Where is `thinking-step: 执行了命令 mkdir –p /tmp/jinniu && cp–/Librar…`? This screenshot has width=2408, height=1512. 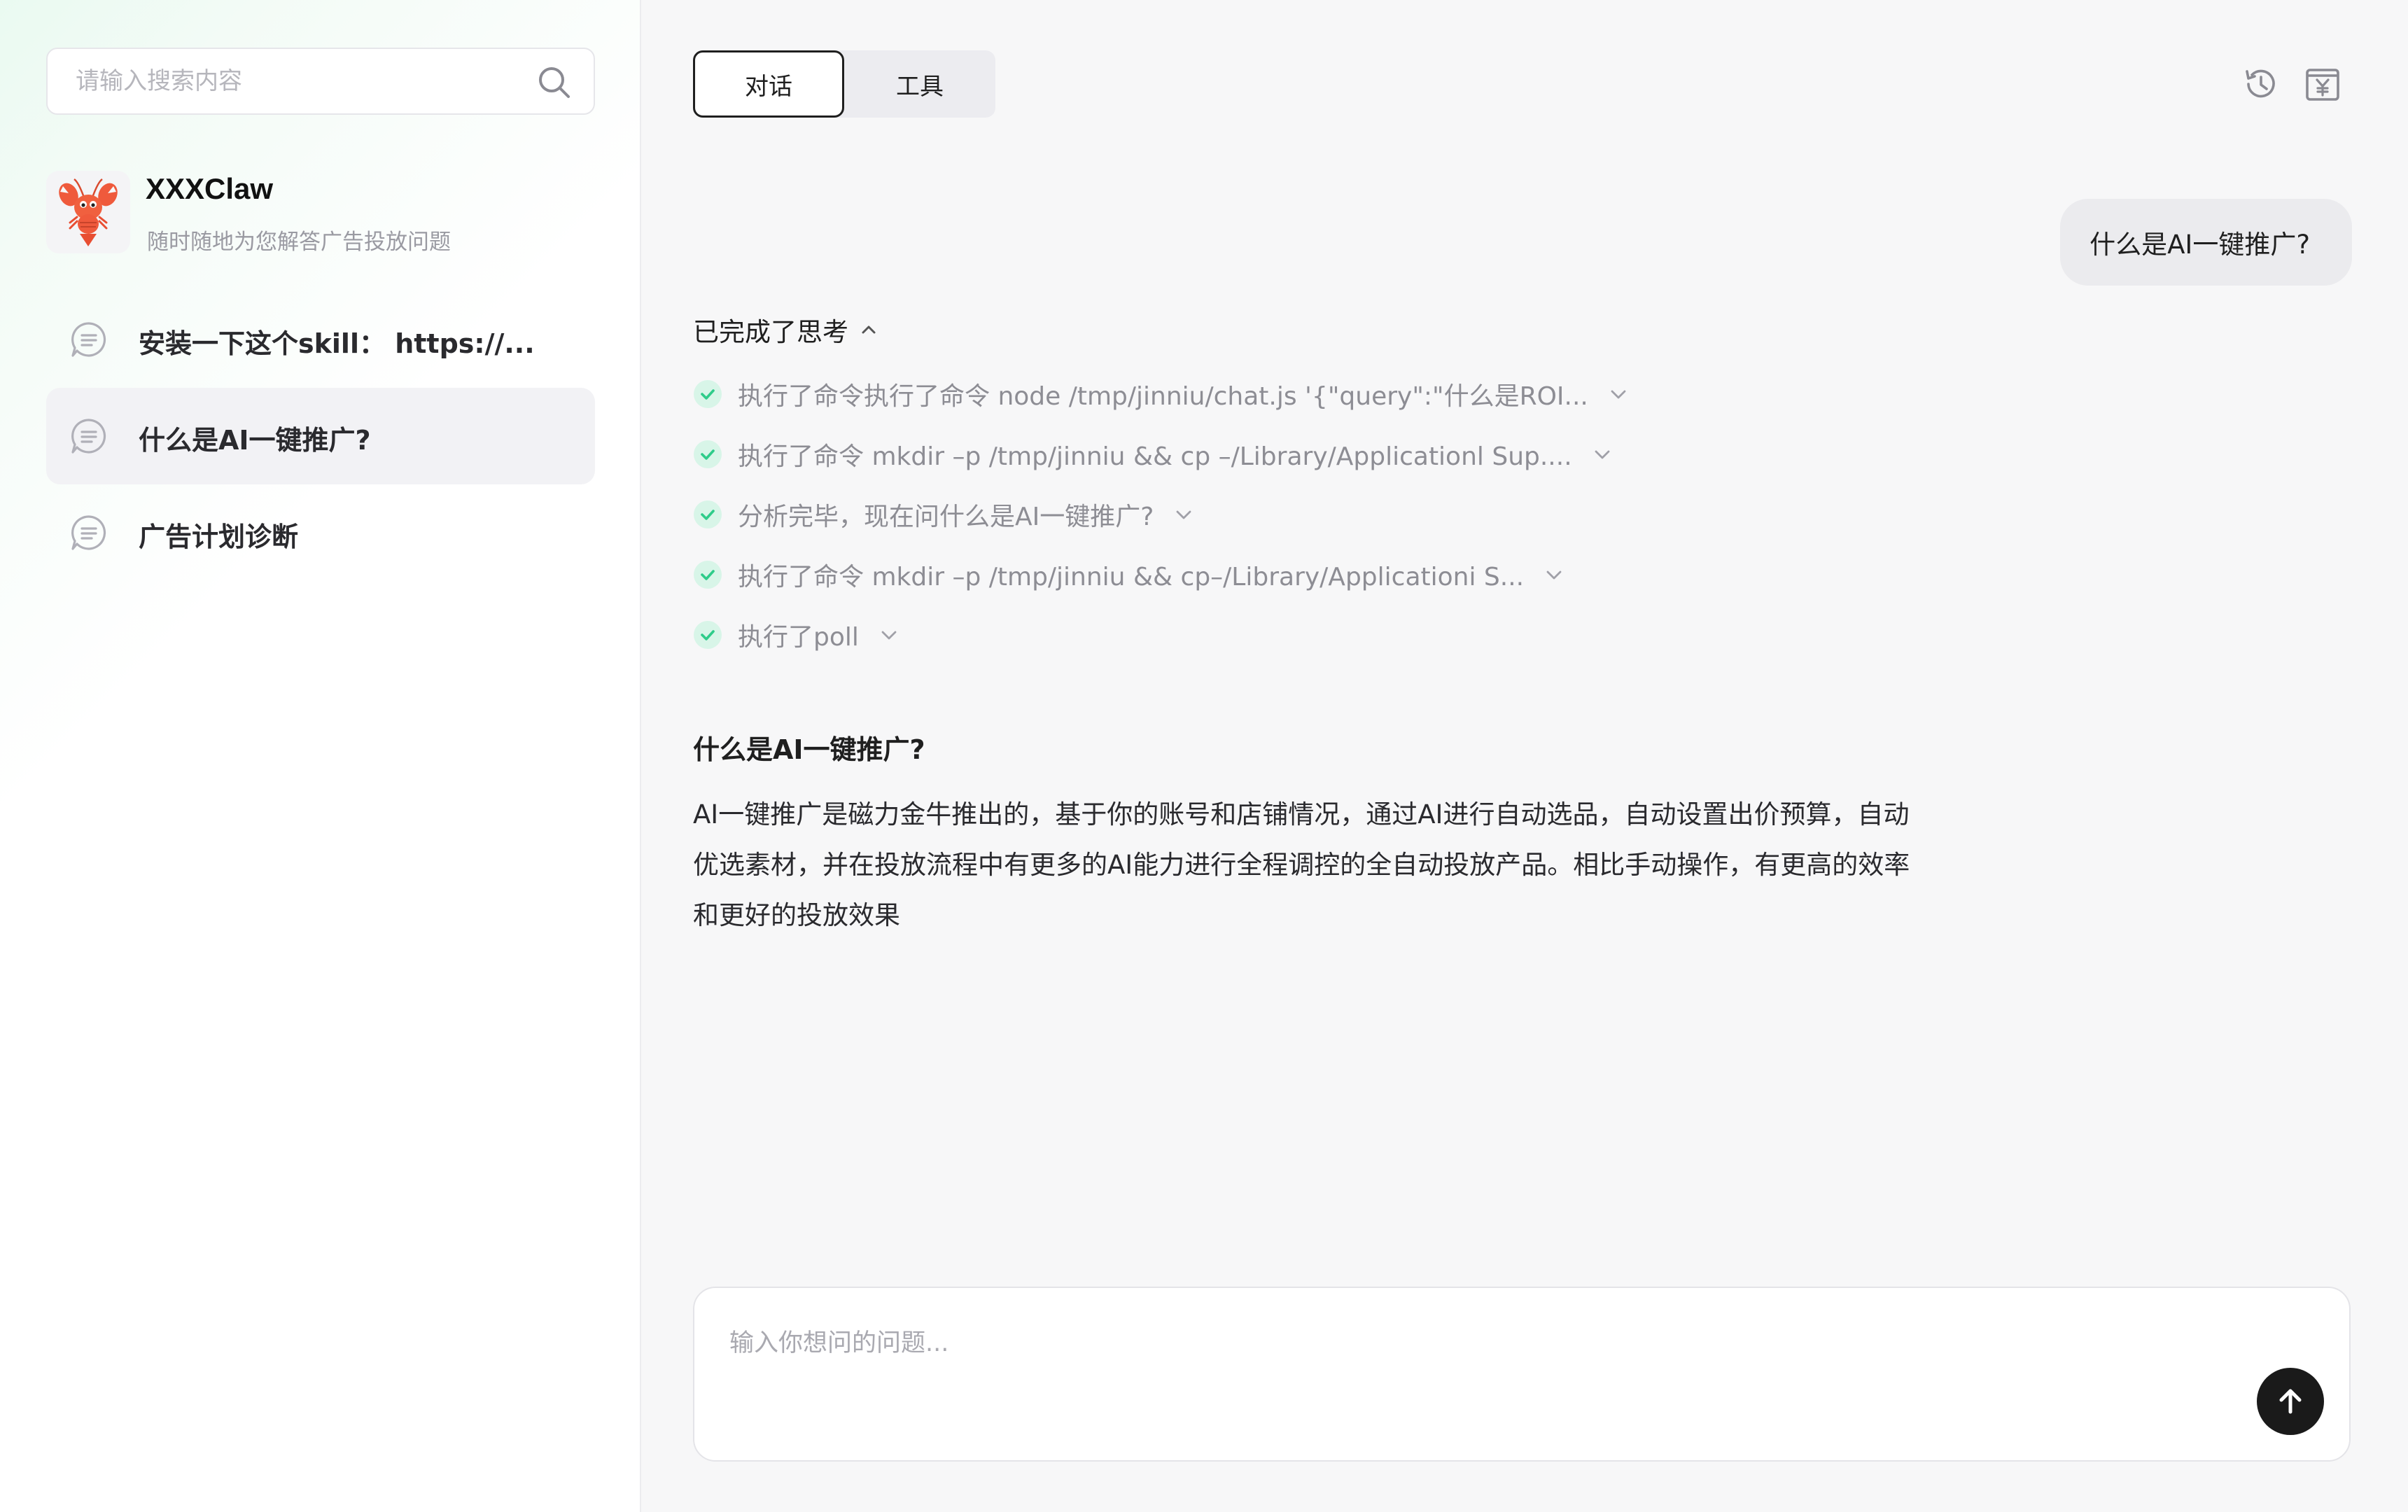 thinking-step: 执行了命令 mkdir –p /tmp/jinniu && cp–/Librar… is located at coordinates (1161, 575).